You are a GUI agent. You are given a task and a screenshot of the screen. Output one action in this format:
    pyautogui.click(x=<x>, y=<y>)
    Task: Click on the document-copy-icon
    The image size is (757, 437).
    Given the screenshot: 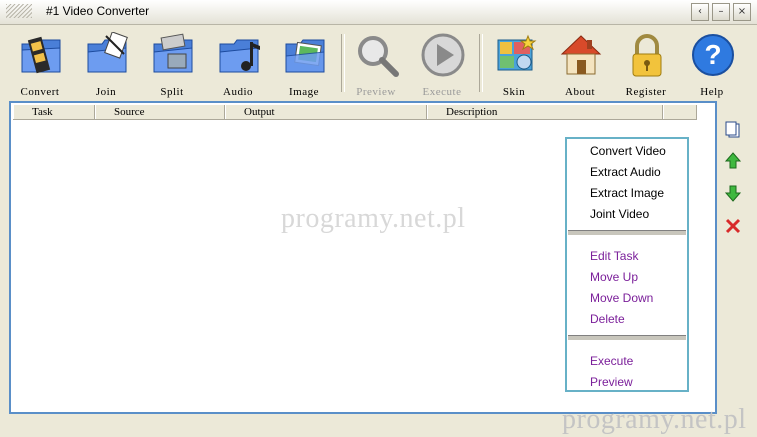 What is the action you would take?
    pyautogui.click(x=732, y=129)
    